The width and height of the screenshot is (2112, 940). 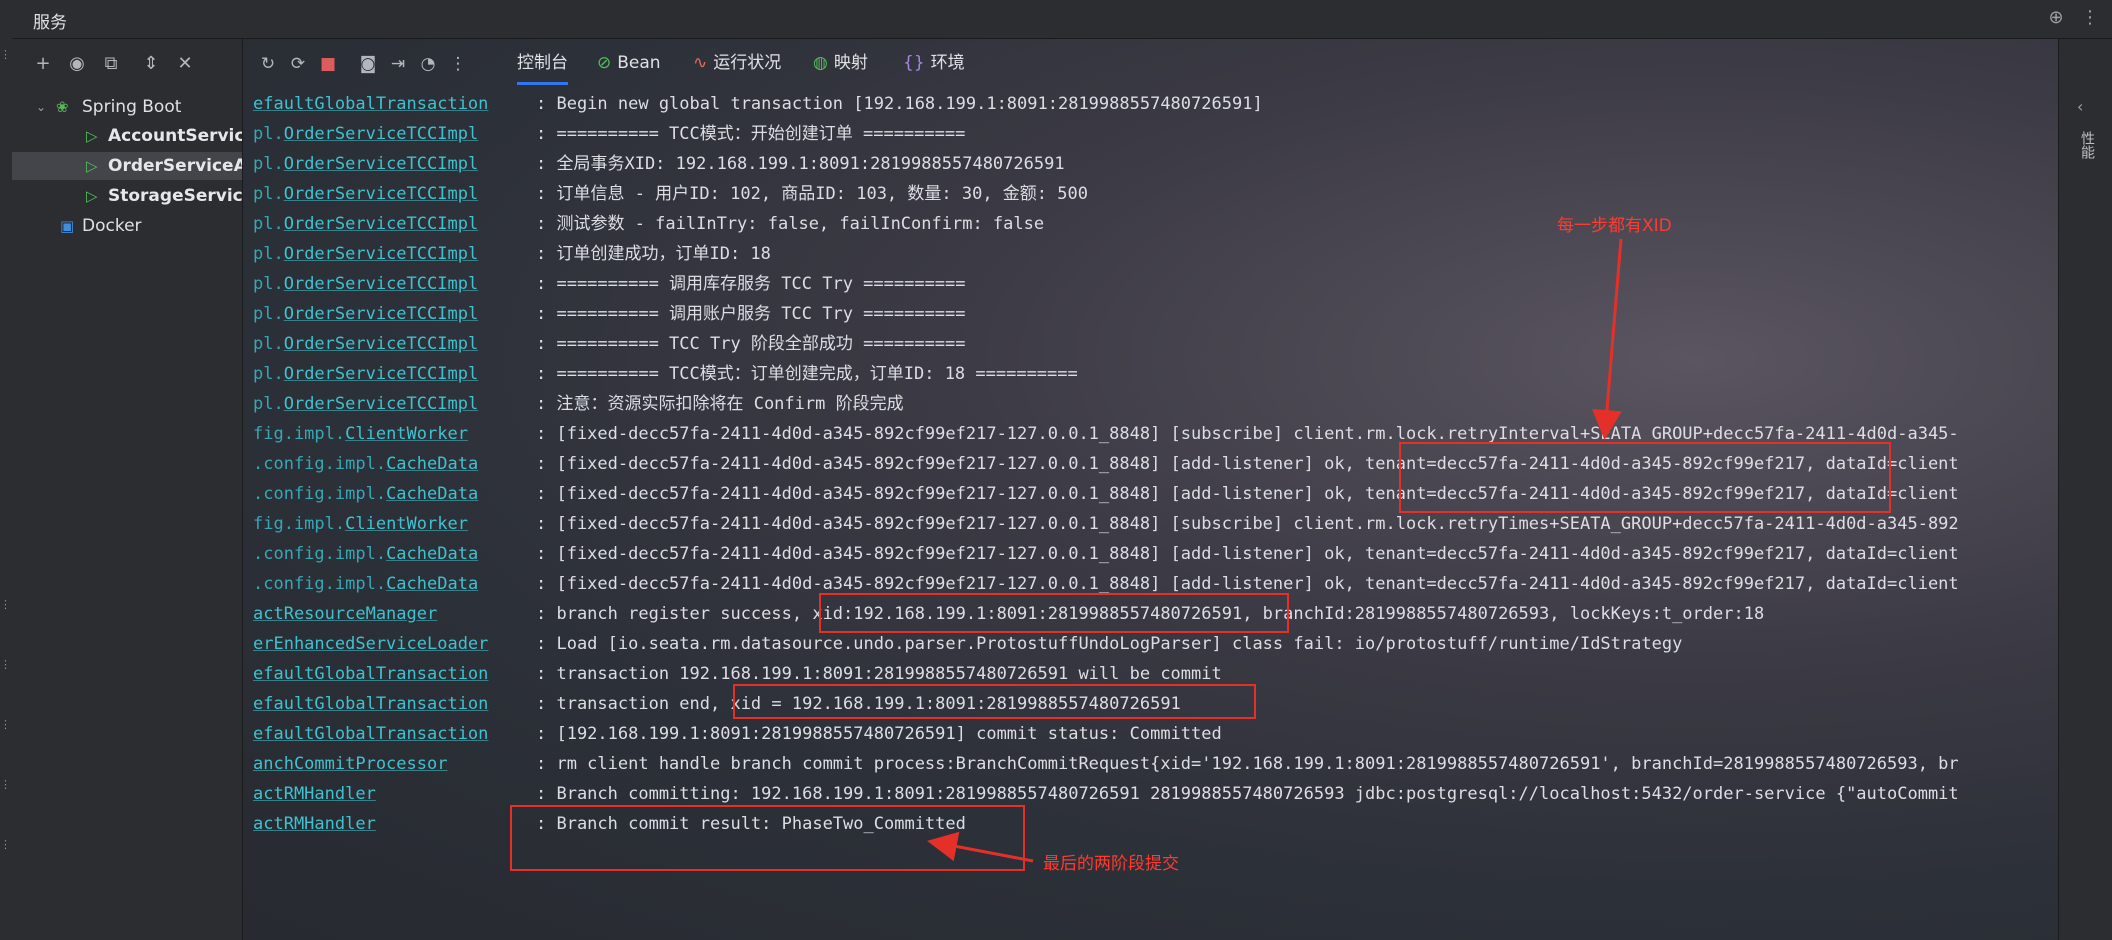 I want to click on performance-panel-label: 性能, so click(x=2087, y=145).